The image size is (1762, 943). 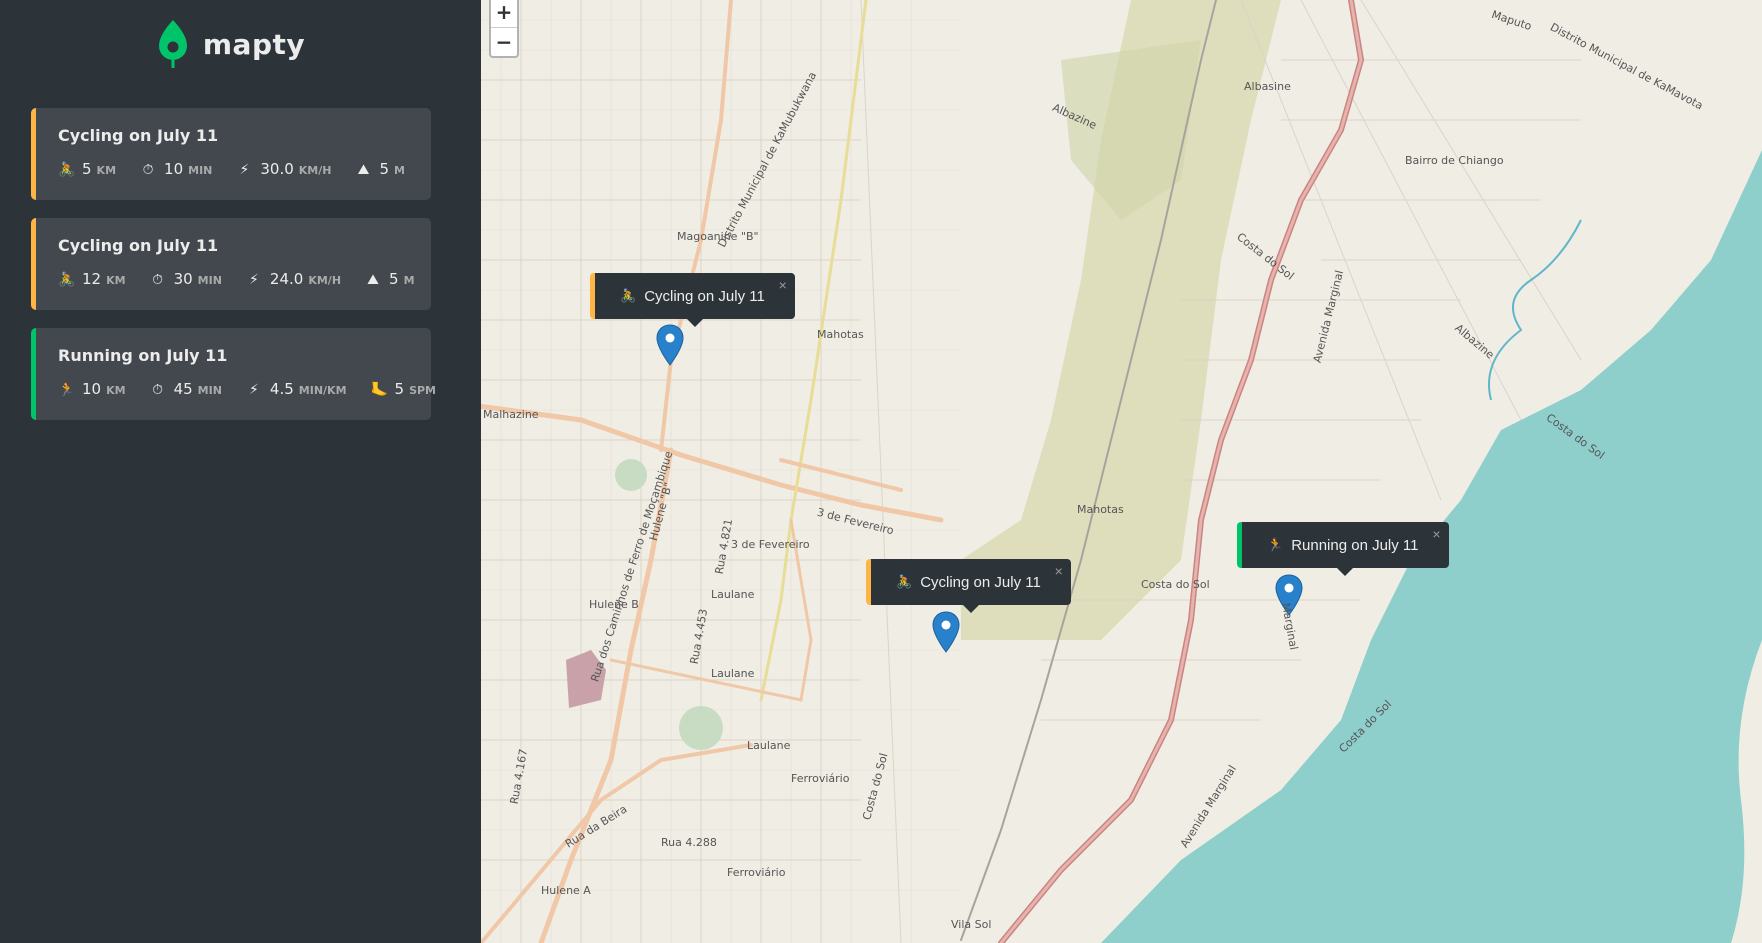 I want to click on duration-value: 10, so click(x=174, y=169).